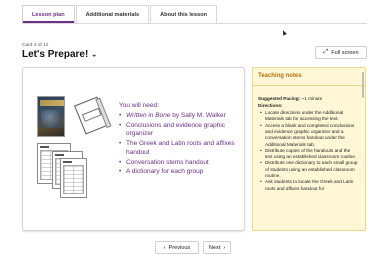 The image size is (389, 259). What do you see at coordinates (35, 45) in the screenshot?
I see `card-counter: Card 4 of 12` at bounding box center [35, 45].